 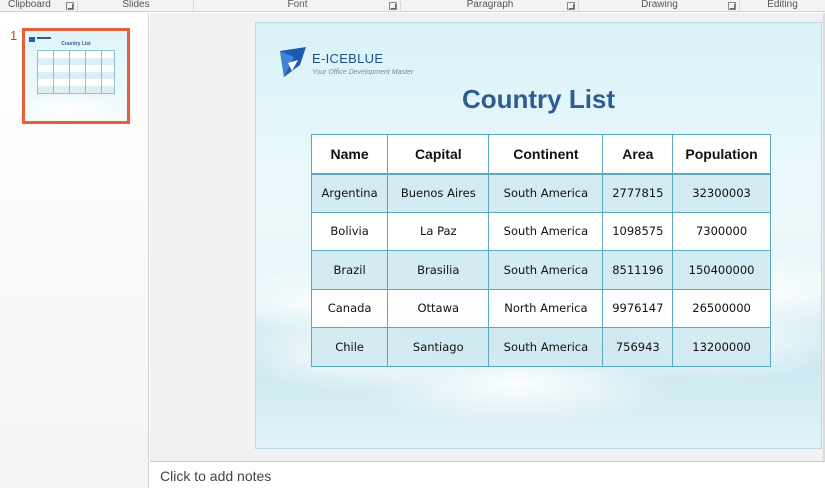 I want to click on mini-table, so click(x=76, y=72).